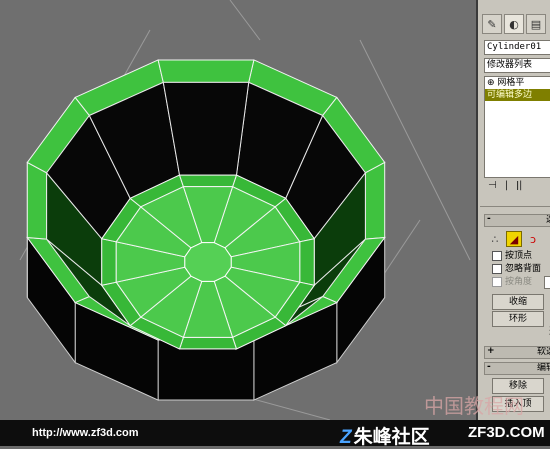  Describe the element at coordinates (523, 269) in the screenshot. I see `checkbox-label: 忽略背面` at that location.